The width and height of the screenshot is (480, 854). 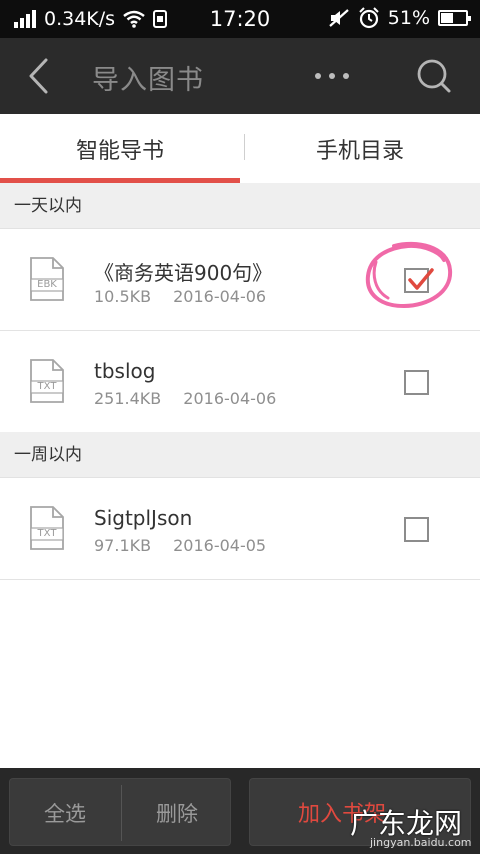 What do you see at coordinates (123, 545) in the screenshot?
I see `file-size: 97.1KB` at bounding box center [123, 545].